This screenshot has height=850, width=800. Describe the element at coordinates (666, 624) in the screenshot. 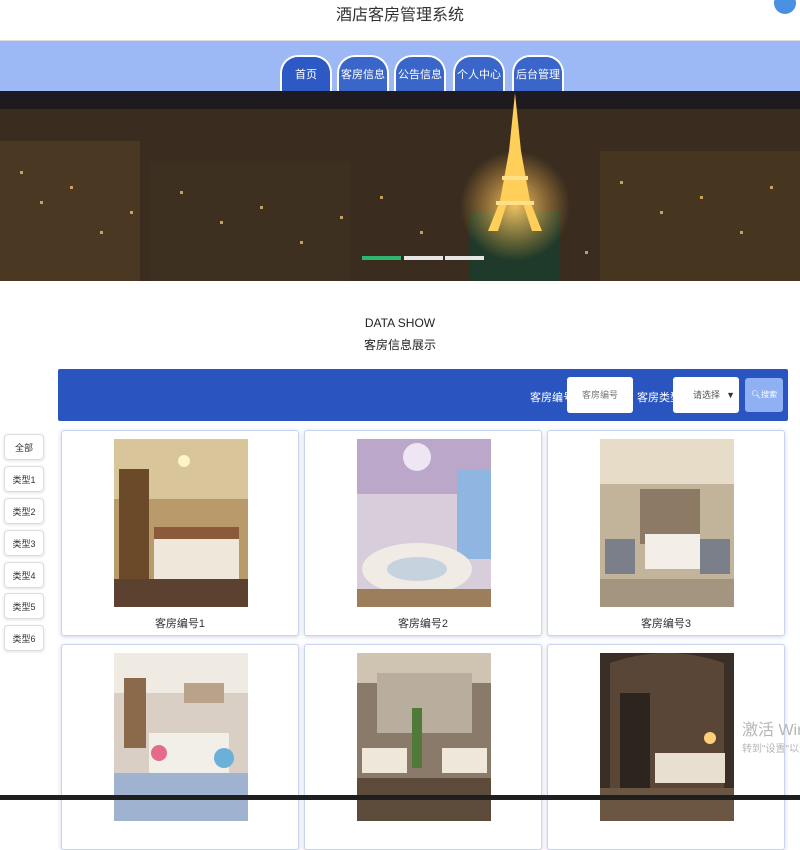

I see `room-caption: 客房编号3` at that location.